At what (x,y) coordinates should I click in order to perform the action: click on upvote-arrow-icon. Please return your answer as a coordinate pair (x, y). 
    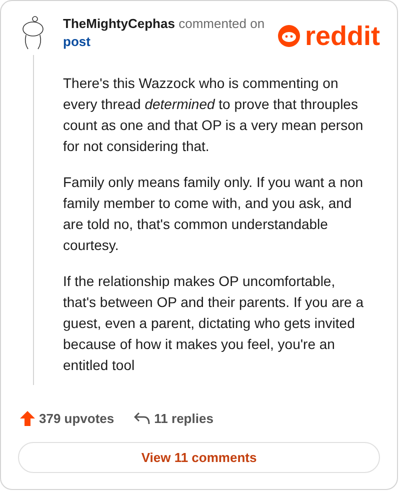
    Looking at the image, I should click on (27, 418).